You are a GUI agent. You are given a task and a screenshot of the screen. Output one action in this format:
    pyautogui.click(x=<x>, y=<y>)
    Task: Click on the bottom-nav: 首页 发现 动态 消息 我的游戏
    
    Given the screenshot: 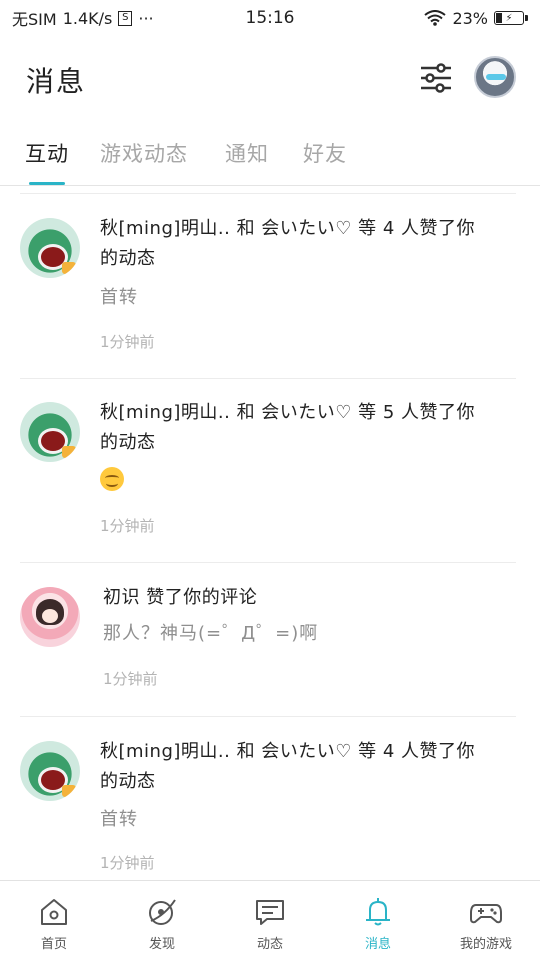 What is the action you would take?
    pyautogui.click(x=270, y=920)
    